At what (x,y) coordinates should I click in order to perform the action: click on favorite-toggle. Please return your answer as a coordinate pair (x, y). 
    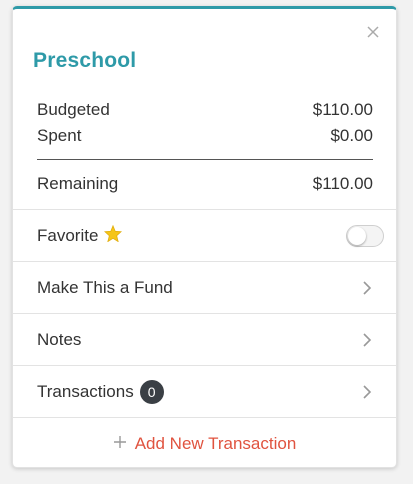
    Looking at the image, I should click on (365, 235).